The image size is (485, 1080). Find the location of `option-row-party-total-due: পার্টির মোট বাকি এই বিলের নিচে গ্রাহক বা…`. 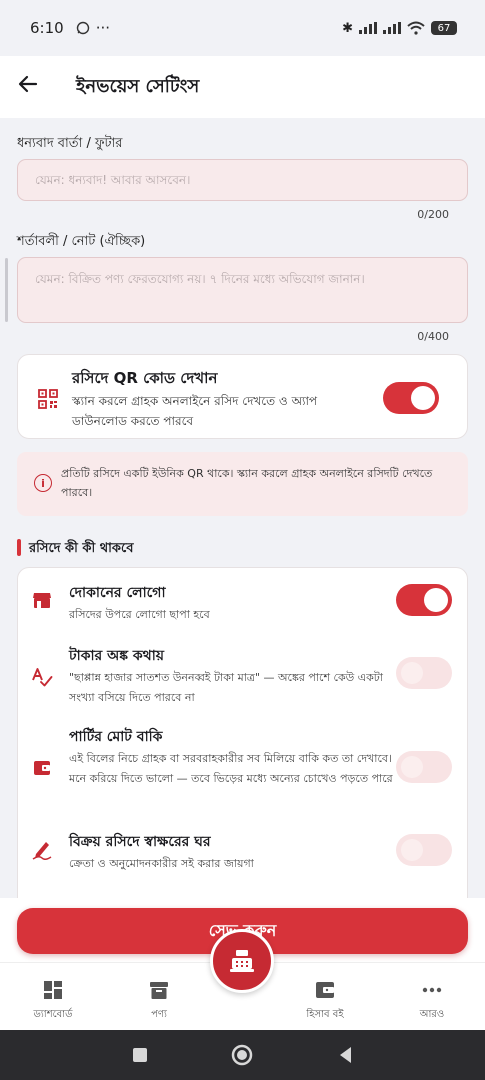

option-row-party-total-due: পার্টির মোট বাকি এই বিলের নিচে গ্রাহক বা… is located at coordinates (242, 770).